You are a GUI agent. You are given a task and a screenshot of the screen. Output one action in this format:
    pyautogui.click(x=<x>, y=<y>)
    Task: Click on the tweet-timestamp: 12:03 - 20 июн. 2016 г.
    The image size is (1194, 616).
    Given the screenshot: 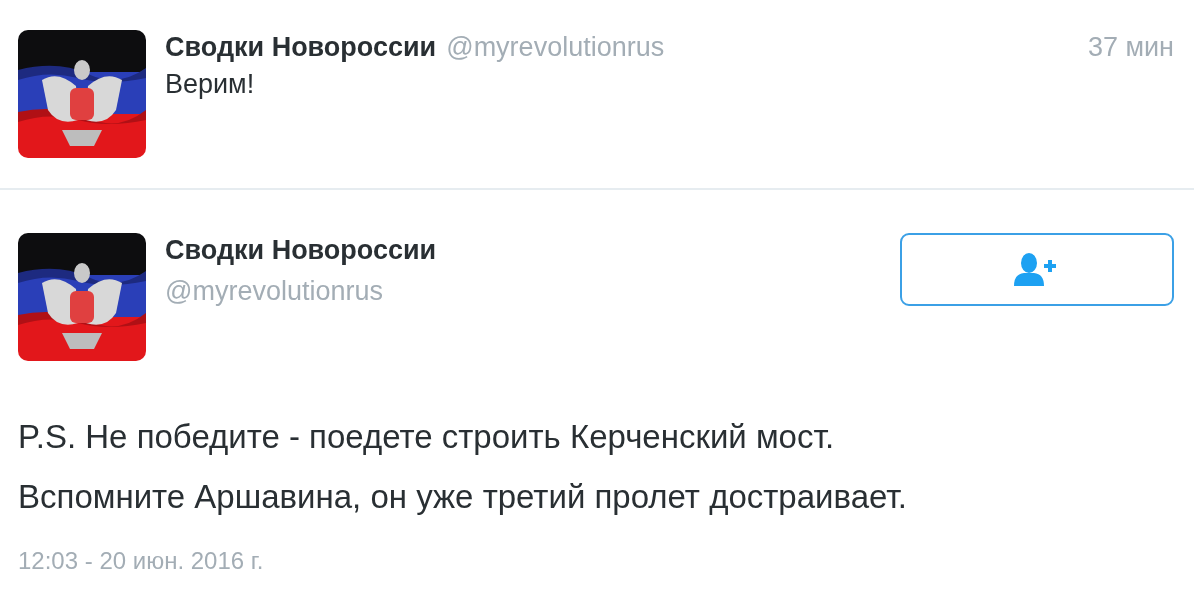 What is the action you would take?
    pyautogui.click(x=141, y=561)
    